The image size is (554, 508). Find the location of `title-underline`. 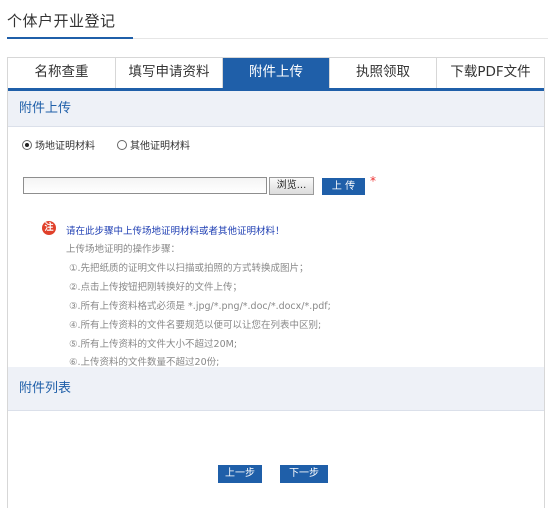

title-underline is located at coordinates (70, 38).